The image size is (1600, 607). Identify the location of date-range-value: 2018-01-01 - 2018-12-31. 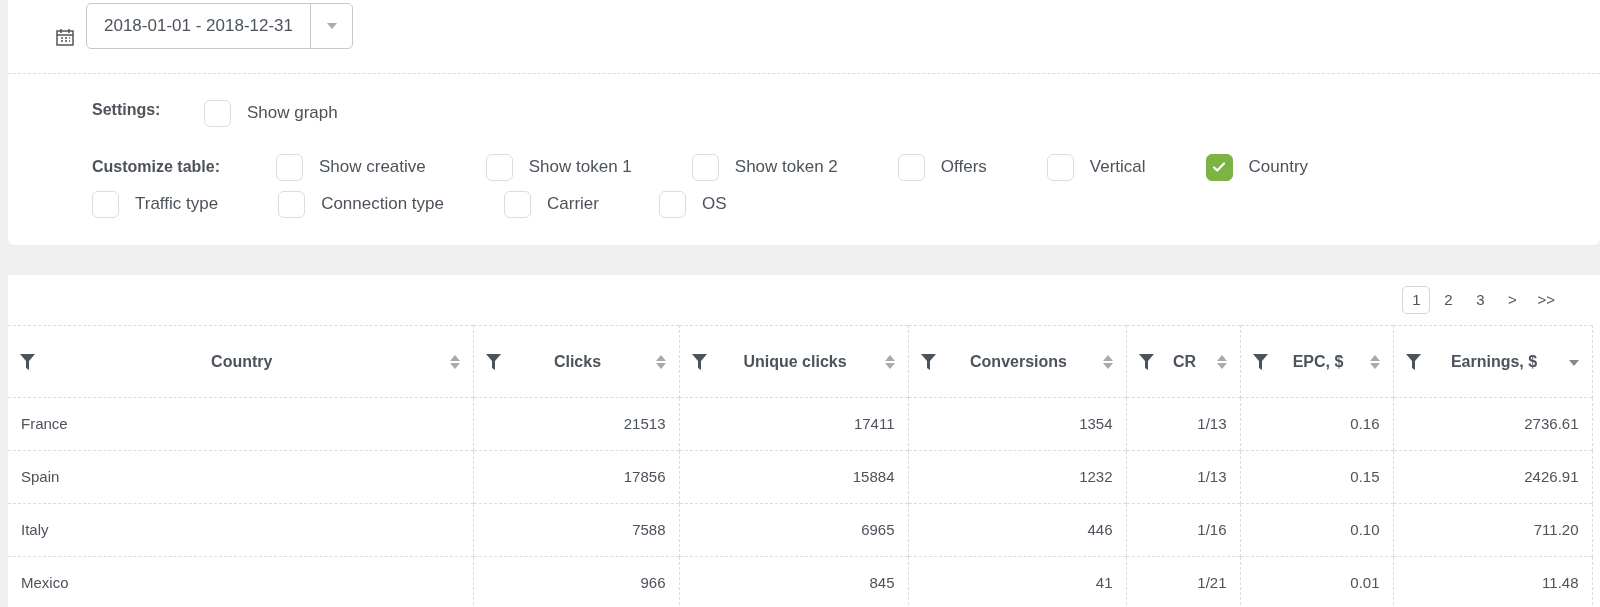
(199, 25).